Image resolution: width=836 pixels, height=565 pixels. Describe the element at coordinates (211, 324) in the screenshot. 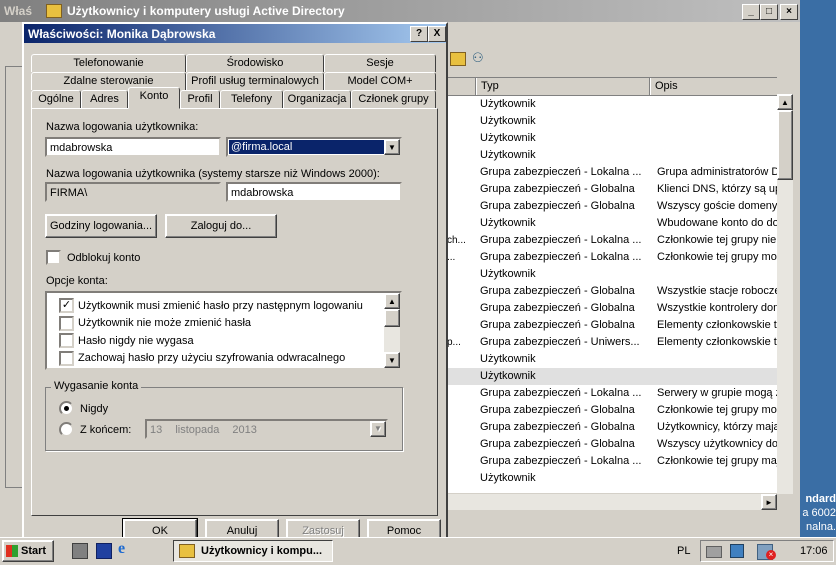

I see `account-option-item: Użytkownik nie może zmienić hasła` at that location.